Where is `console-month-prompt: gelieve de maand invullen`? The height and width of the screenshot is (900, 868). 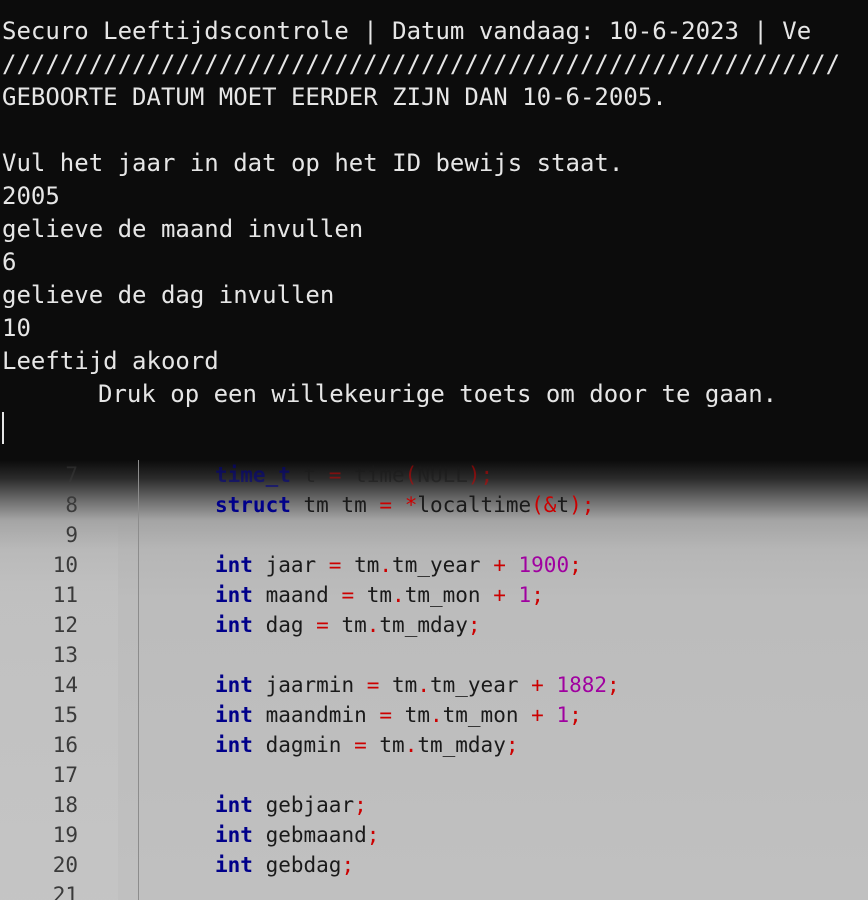
console-month-prompt: gelieve de maand invullen is located at coordinates (183, 229).